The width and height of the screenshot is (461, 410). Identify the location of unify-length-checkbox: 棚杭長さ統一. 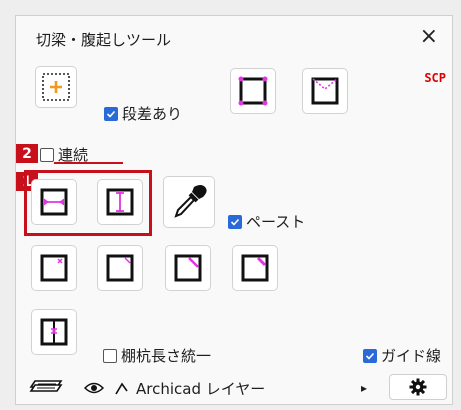
(157, 355).